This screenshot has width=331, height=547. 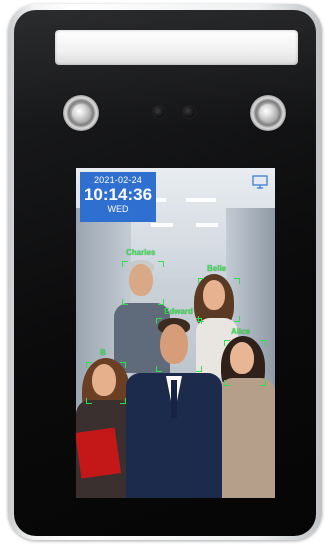 I want to click on time-label: 10:14:36, so click(x=118, y=194).